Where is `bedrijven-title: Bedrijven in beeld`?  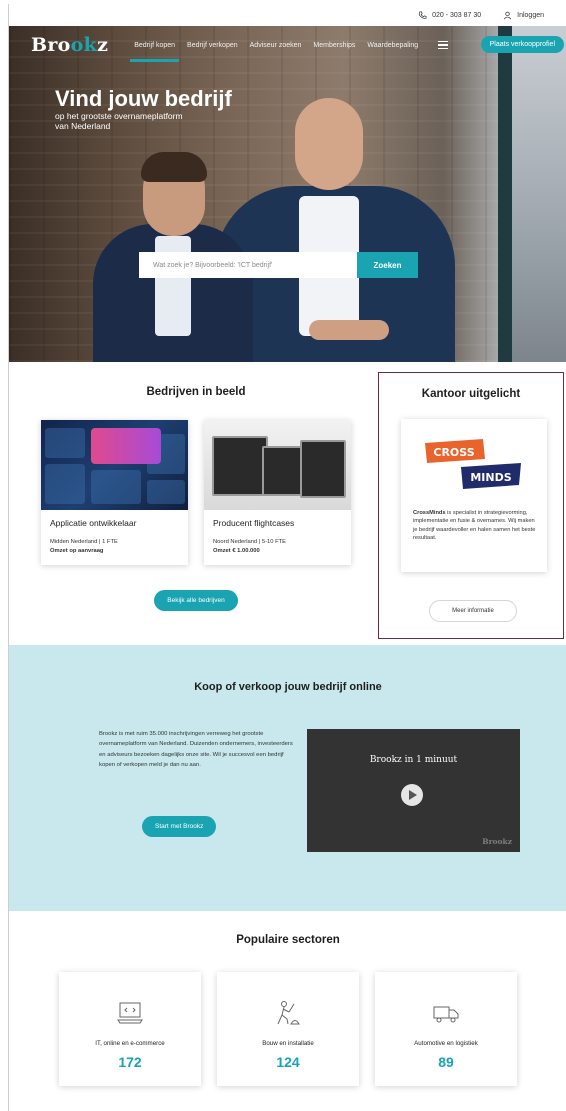
bedrijven-title: Bedrijven in beeld is located at coordinates (196, 392).